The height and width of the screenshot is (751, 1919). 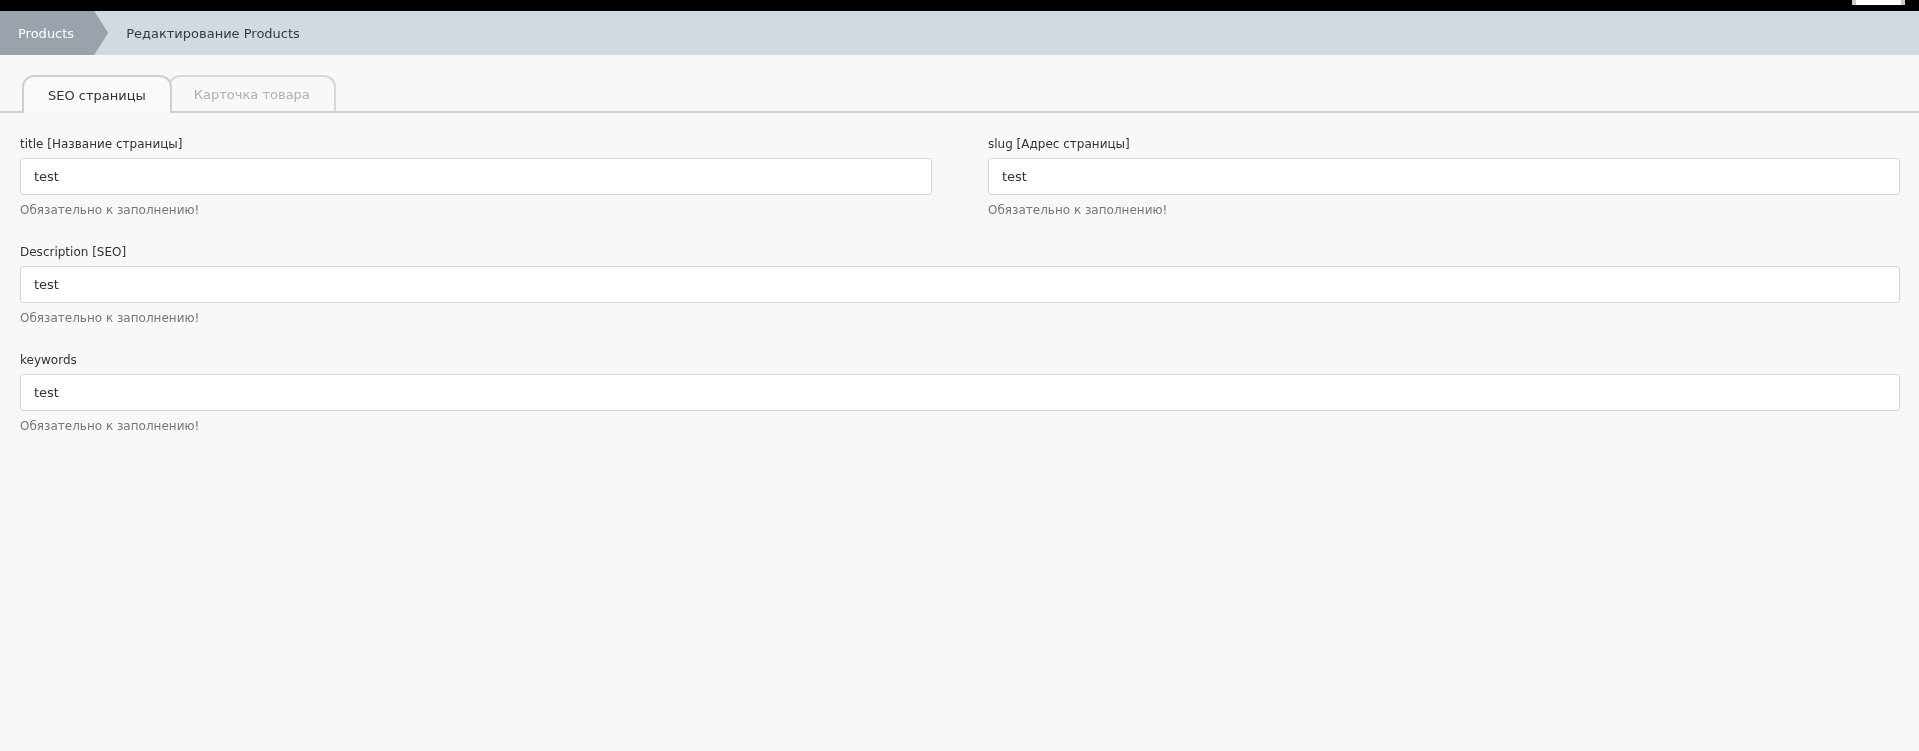 I want to click on tab: SEO страницы, so click(x=97, y=94).